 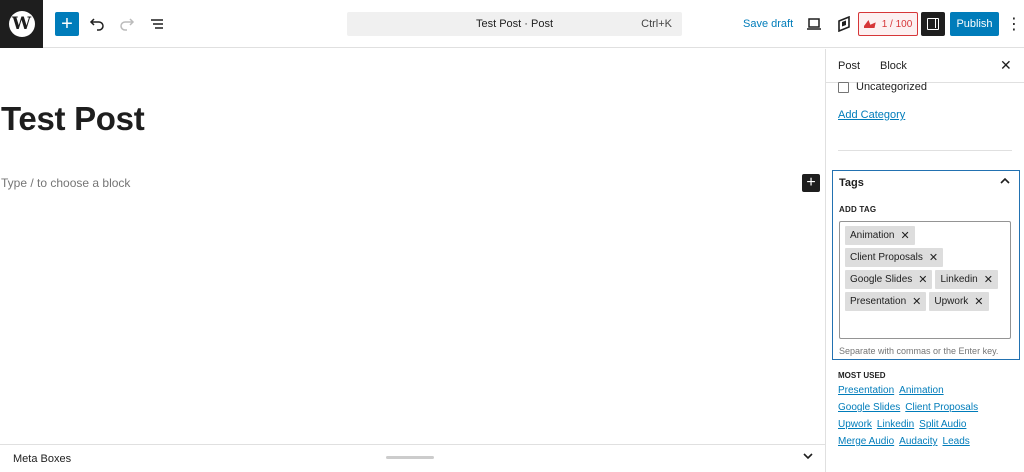 What do you see at coordinates (893, 66) in the screenshot?
I see `tab-block: Block` at bounding box center [893, 66].